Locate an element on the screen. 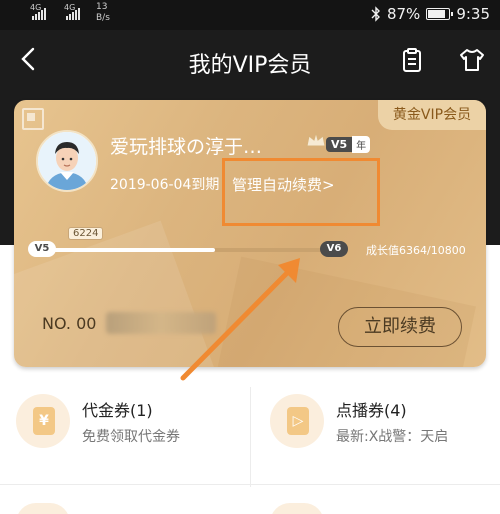 Image resolution: width=500 pixels, height=514 pixels. coupon-on-demand: ▷ 点播券(4) 最新:X战警：天启 is located at coordinates (380, 424).